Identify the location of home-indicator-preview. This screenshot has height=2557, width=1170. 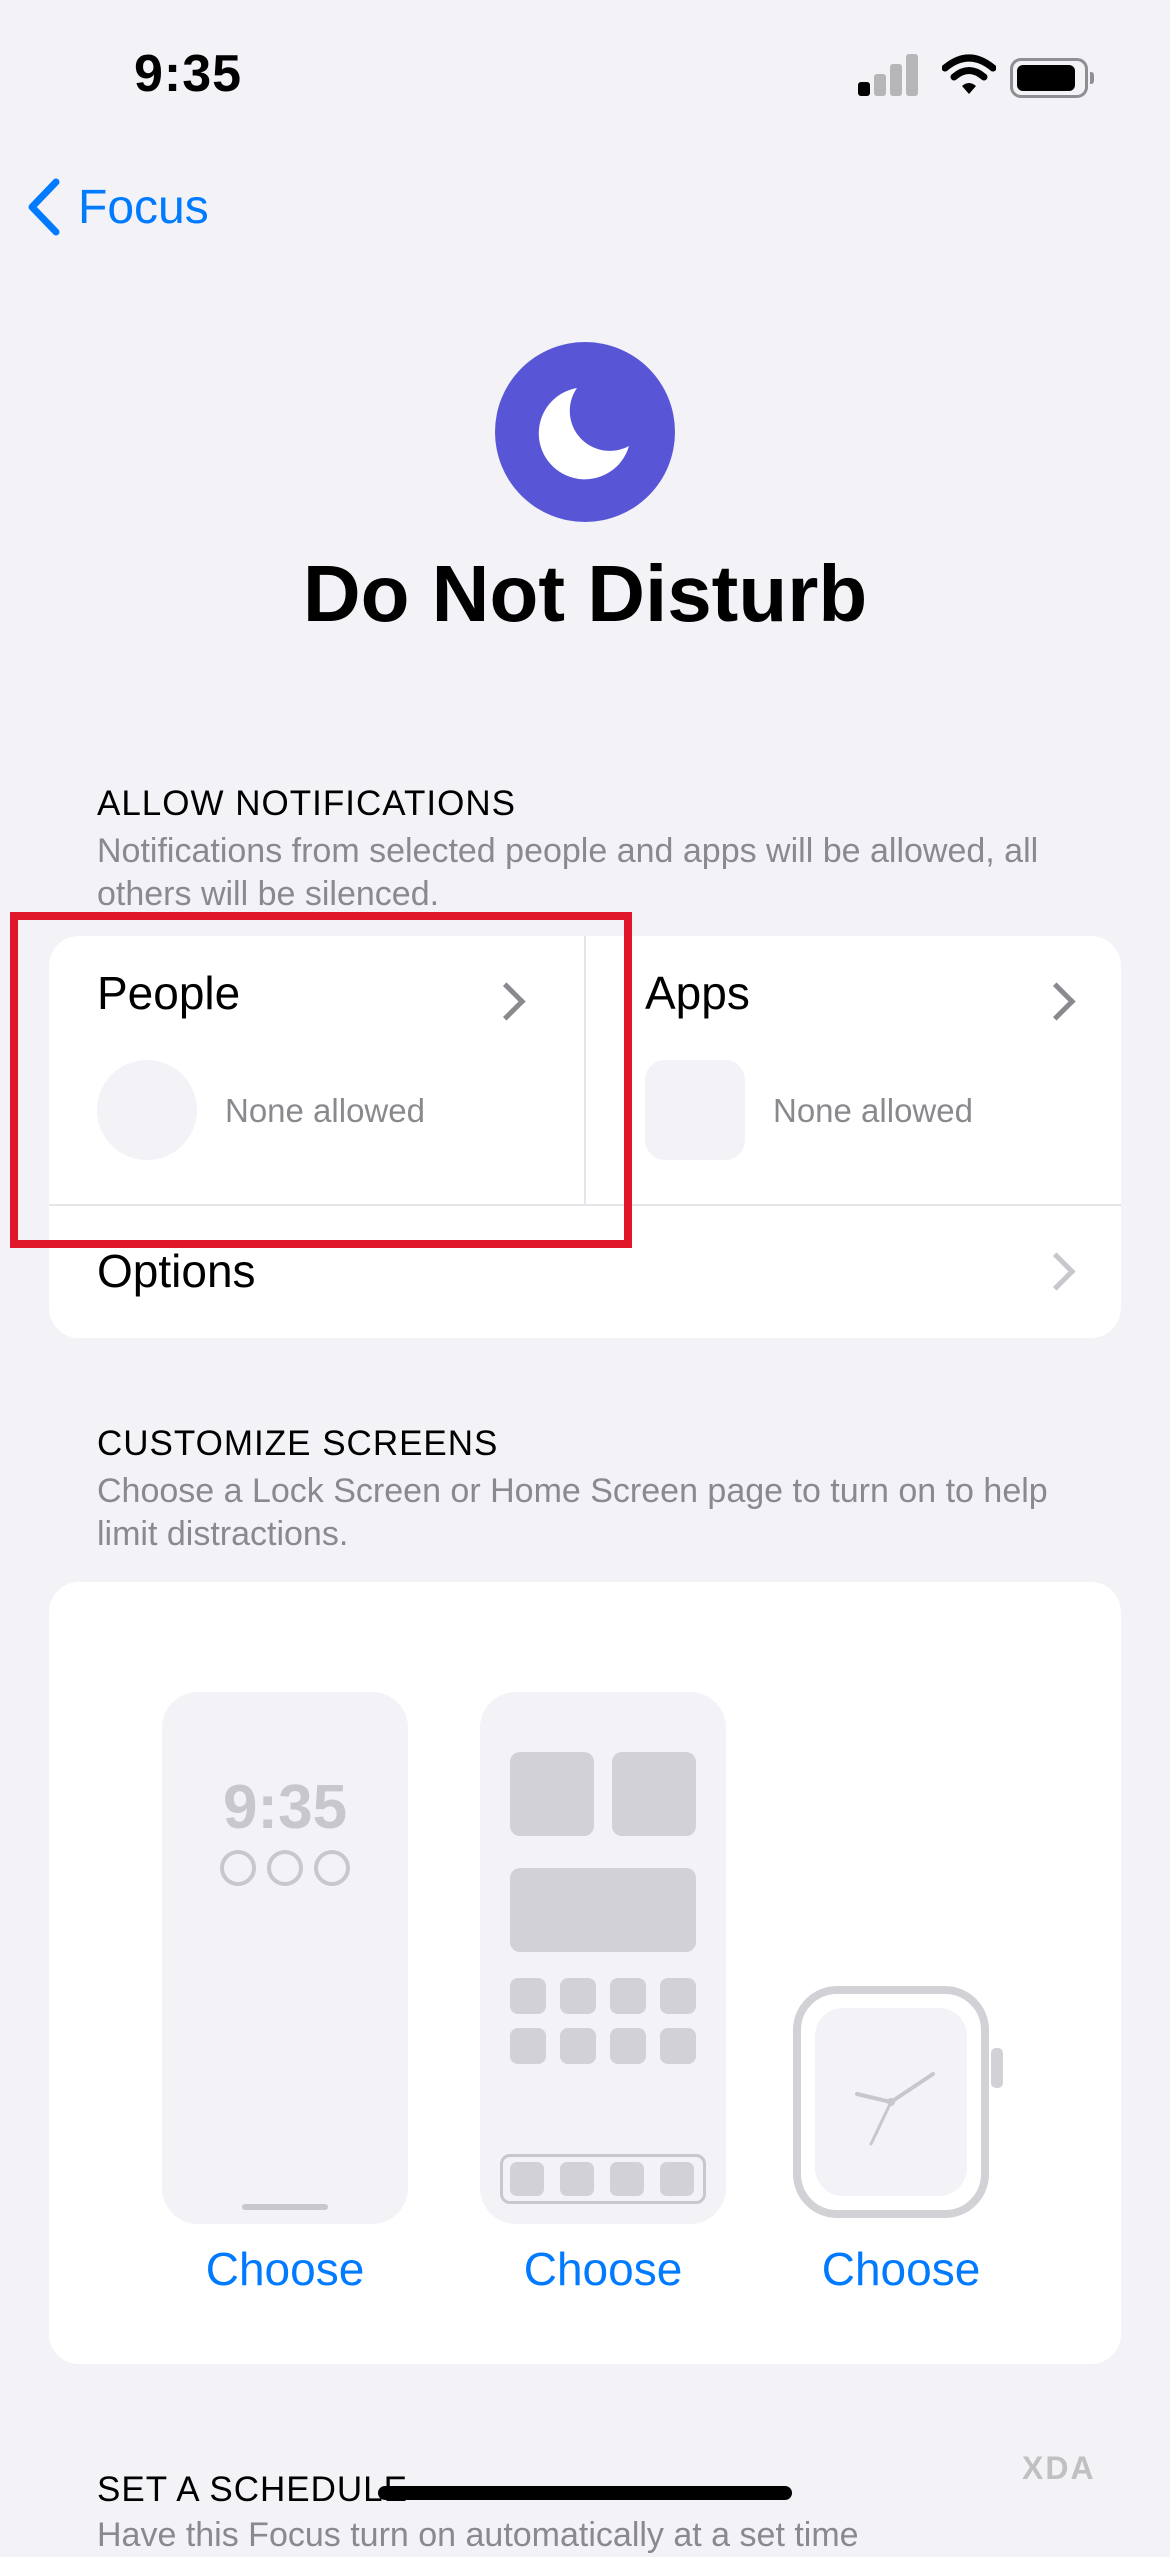
(285, 2207).